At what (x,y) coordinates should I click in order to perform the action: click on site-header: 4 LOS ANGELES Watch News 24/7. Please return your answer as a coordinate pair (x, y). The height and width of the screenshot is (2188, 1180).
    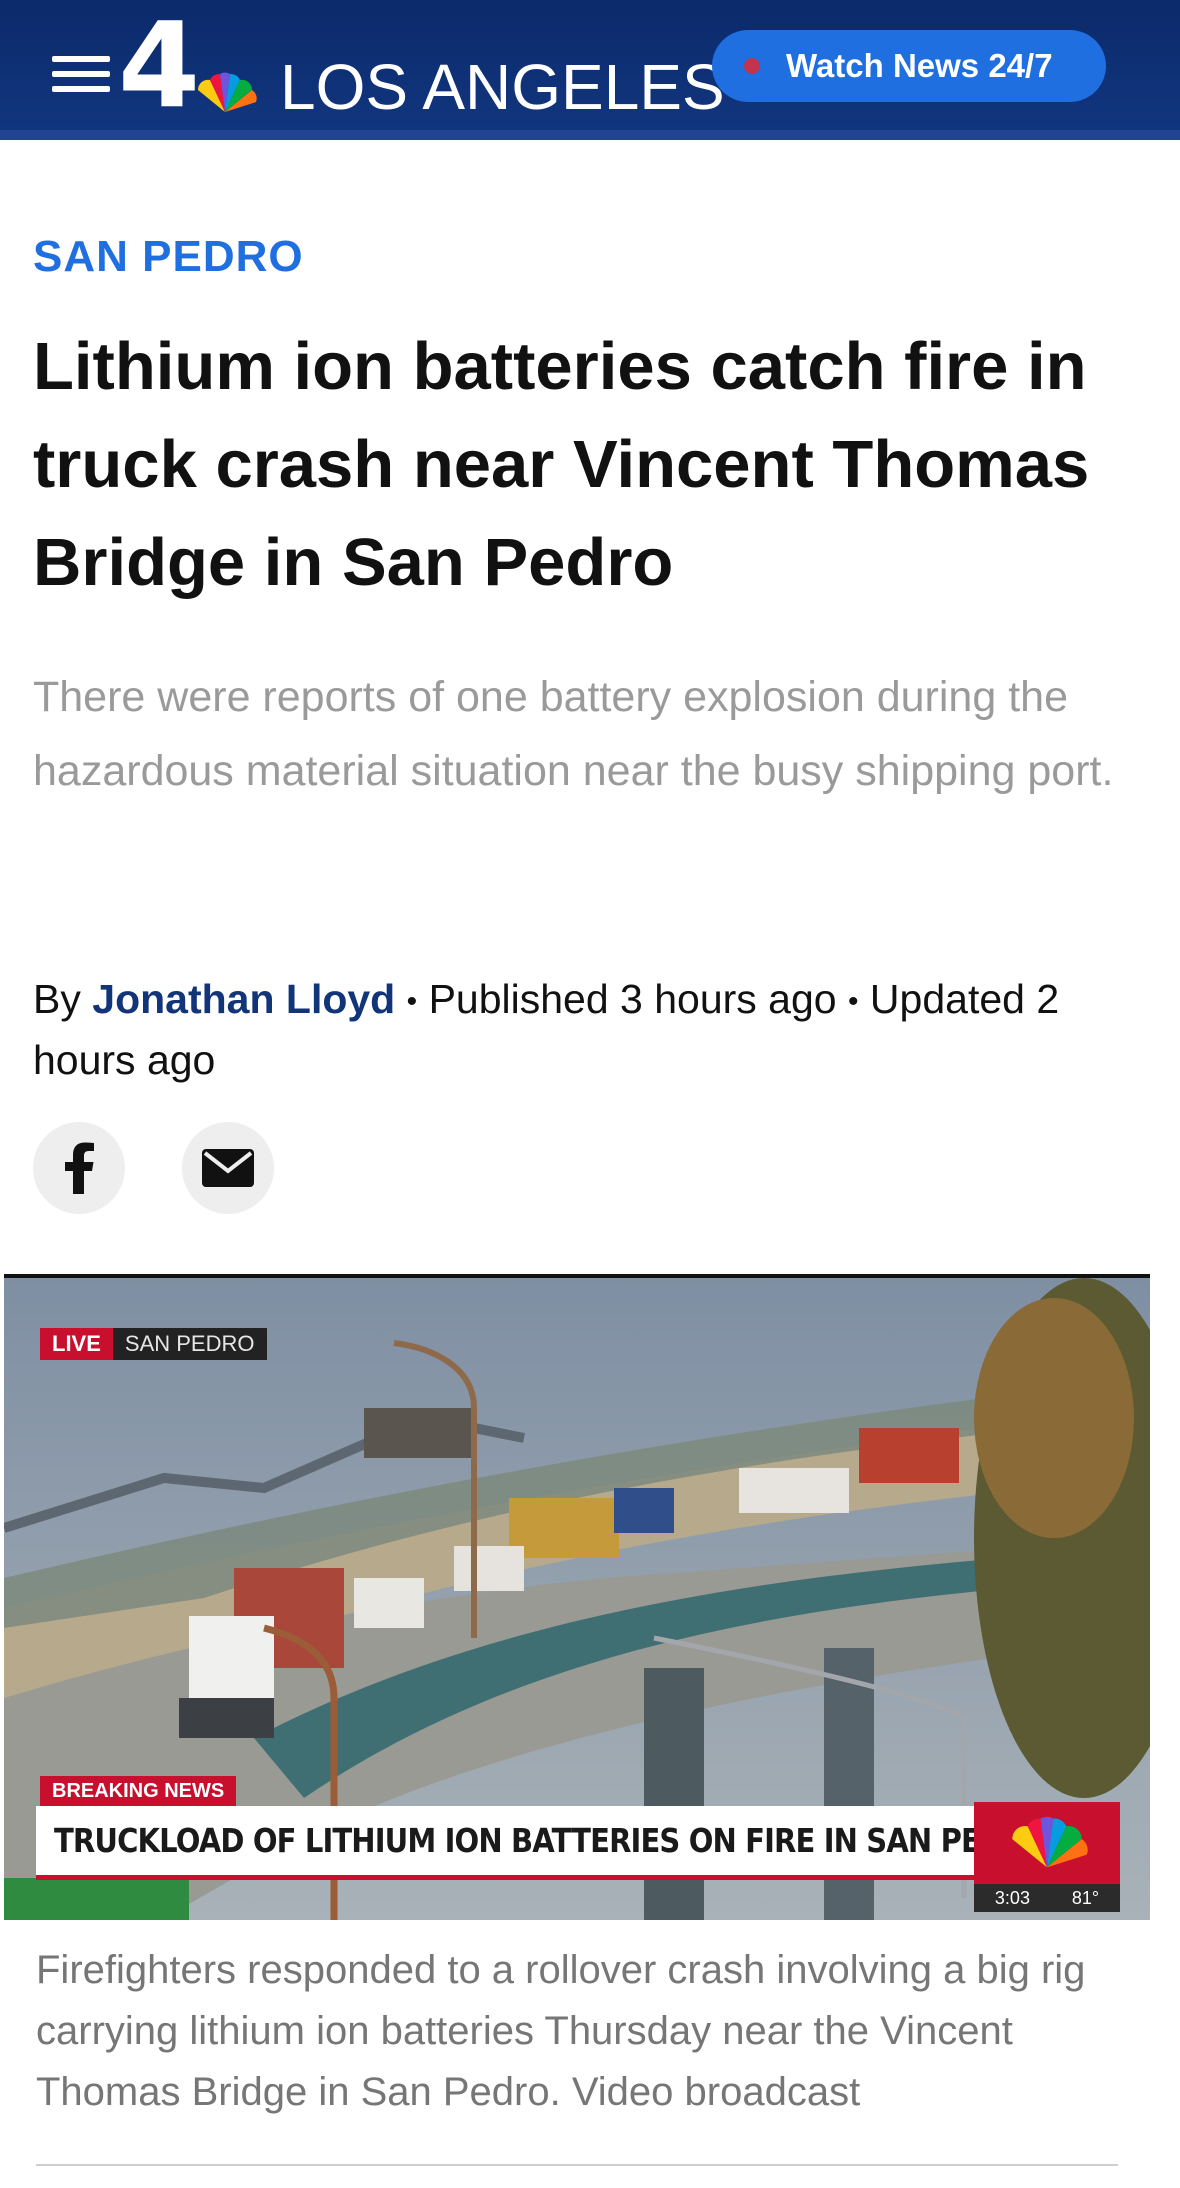
    Looking at the image, I should click on (590, 70).